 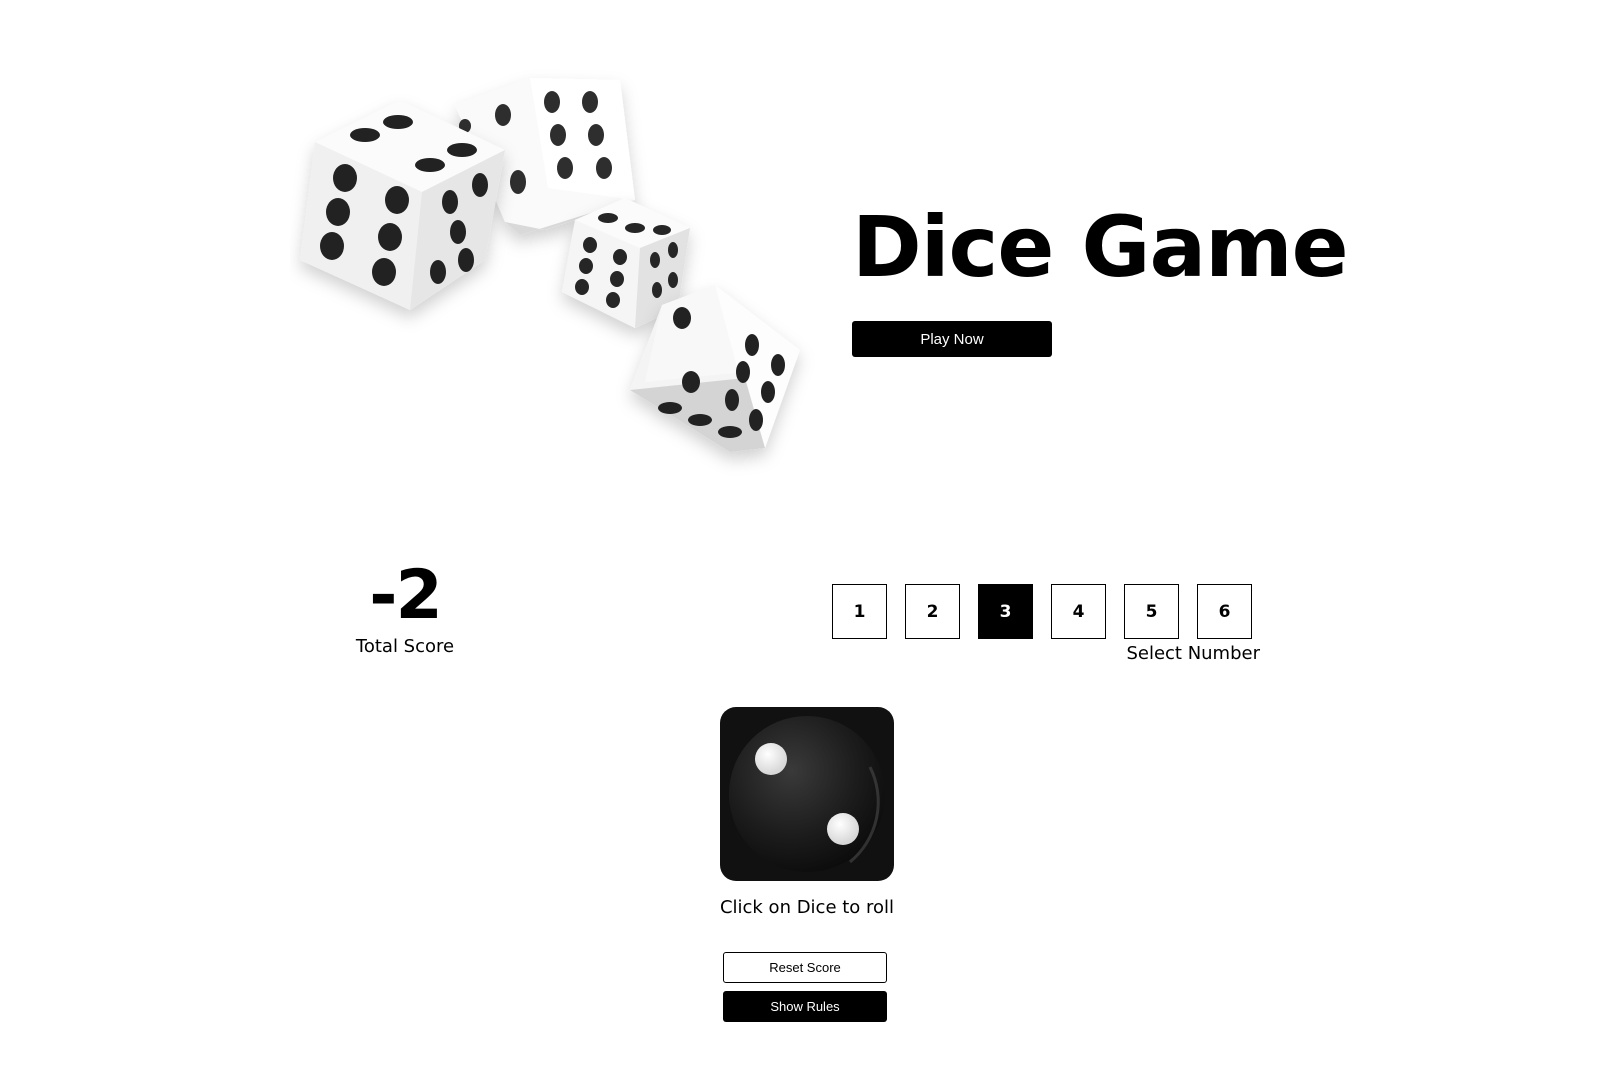 I want to click on number-option-1: 1, so click(x=859, y=611).